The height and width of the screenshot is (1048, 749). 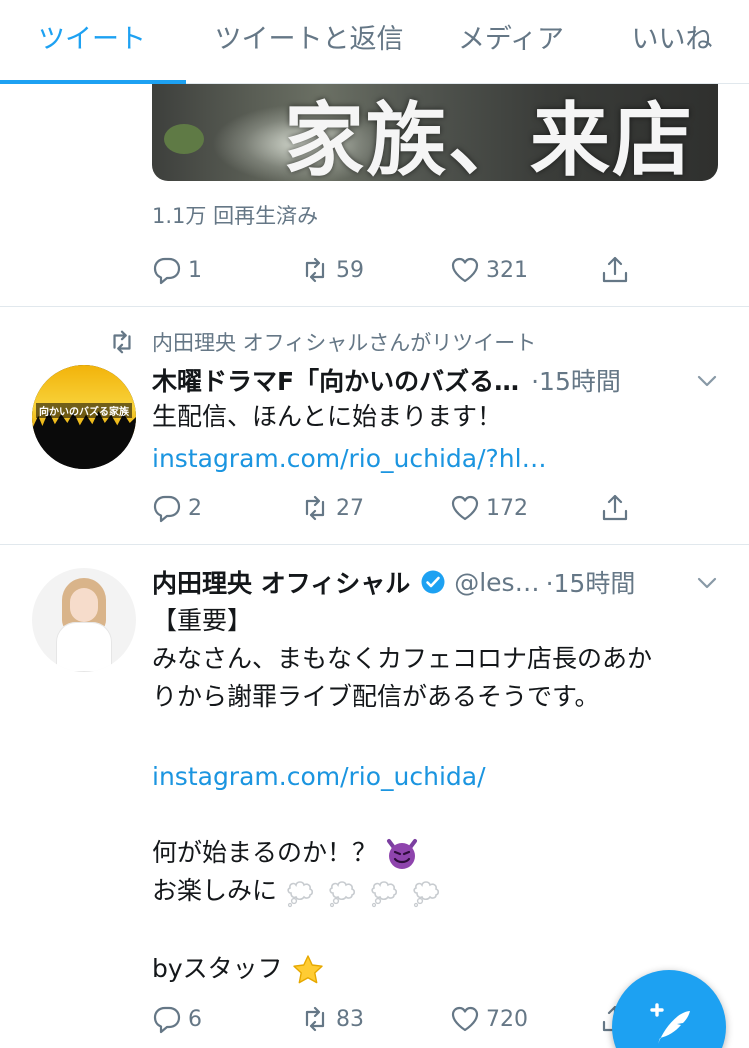 What do you see at coordinates (350, 508) in the screenshot?
I see `retweet-count: 27` at bounding box center [350, 508].